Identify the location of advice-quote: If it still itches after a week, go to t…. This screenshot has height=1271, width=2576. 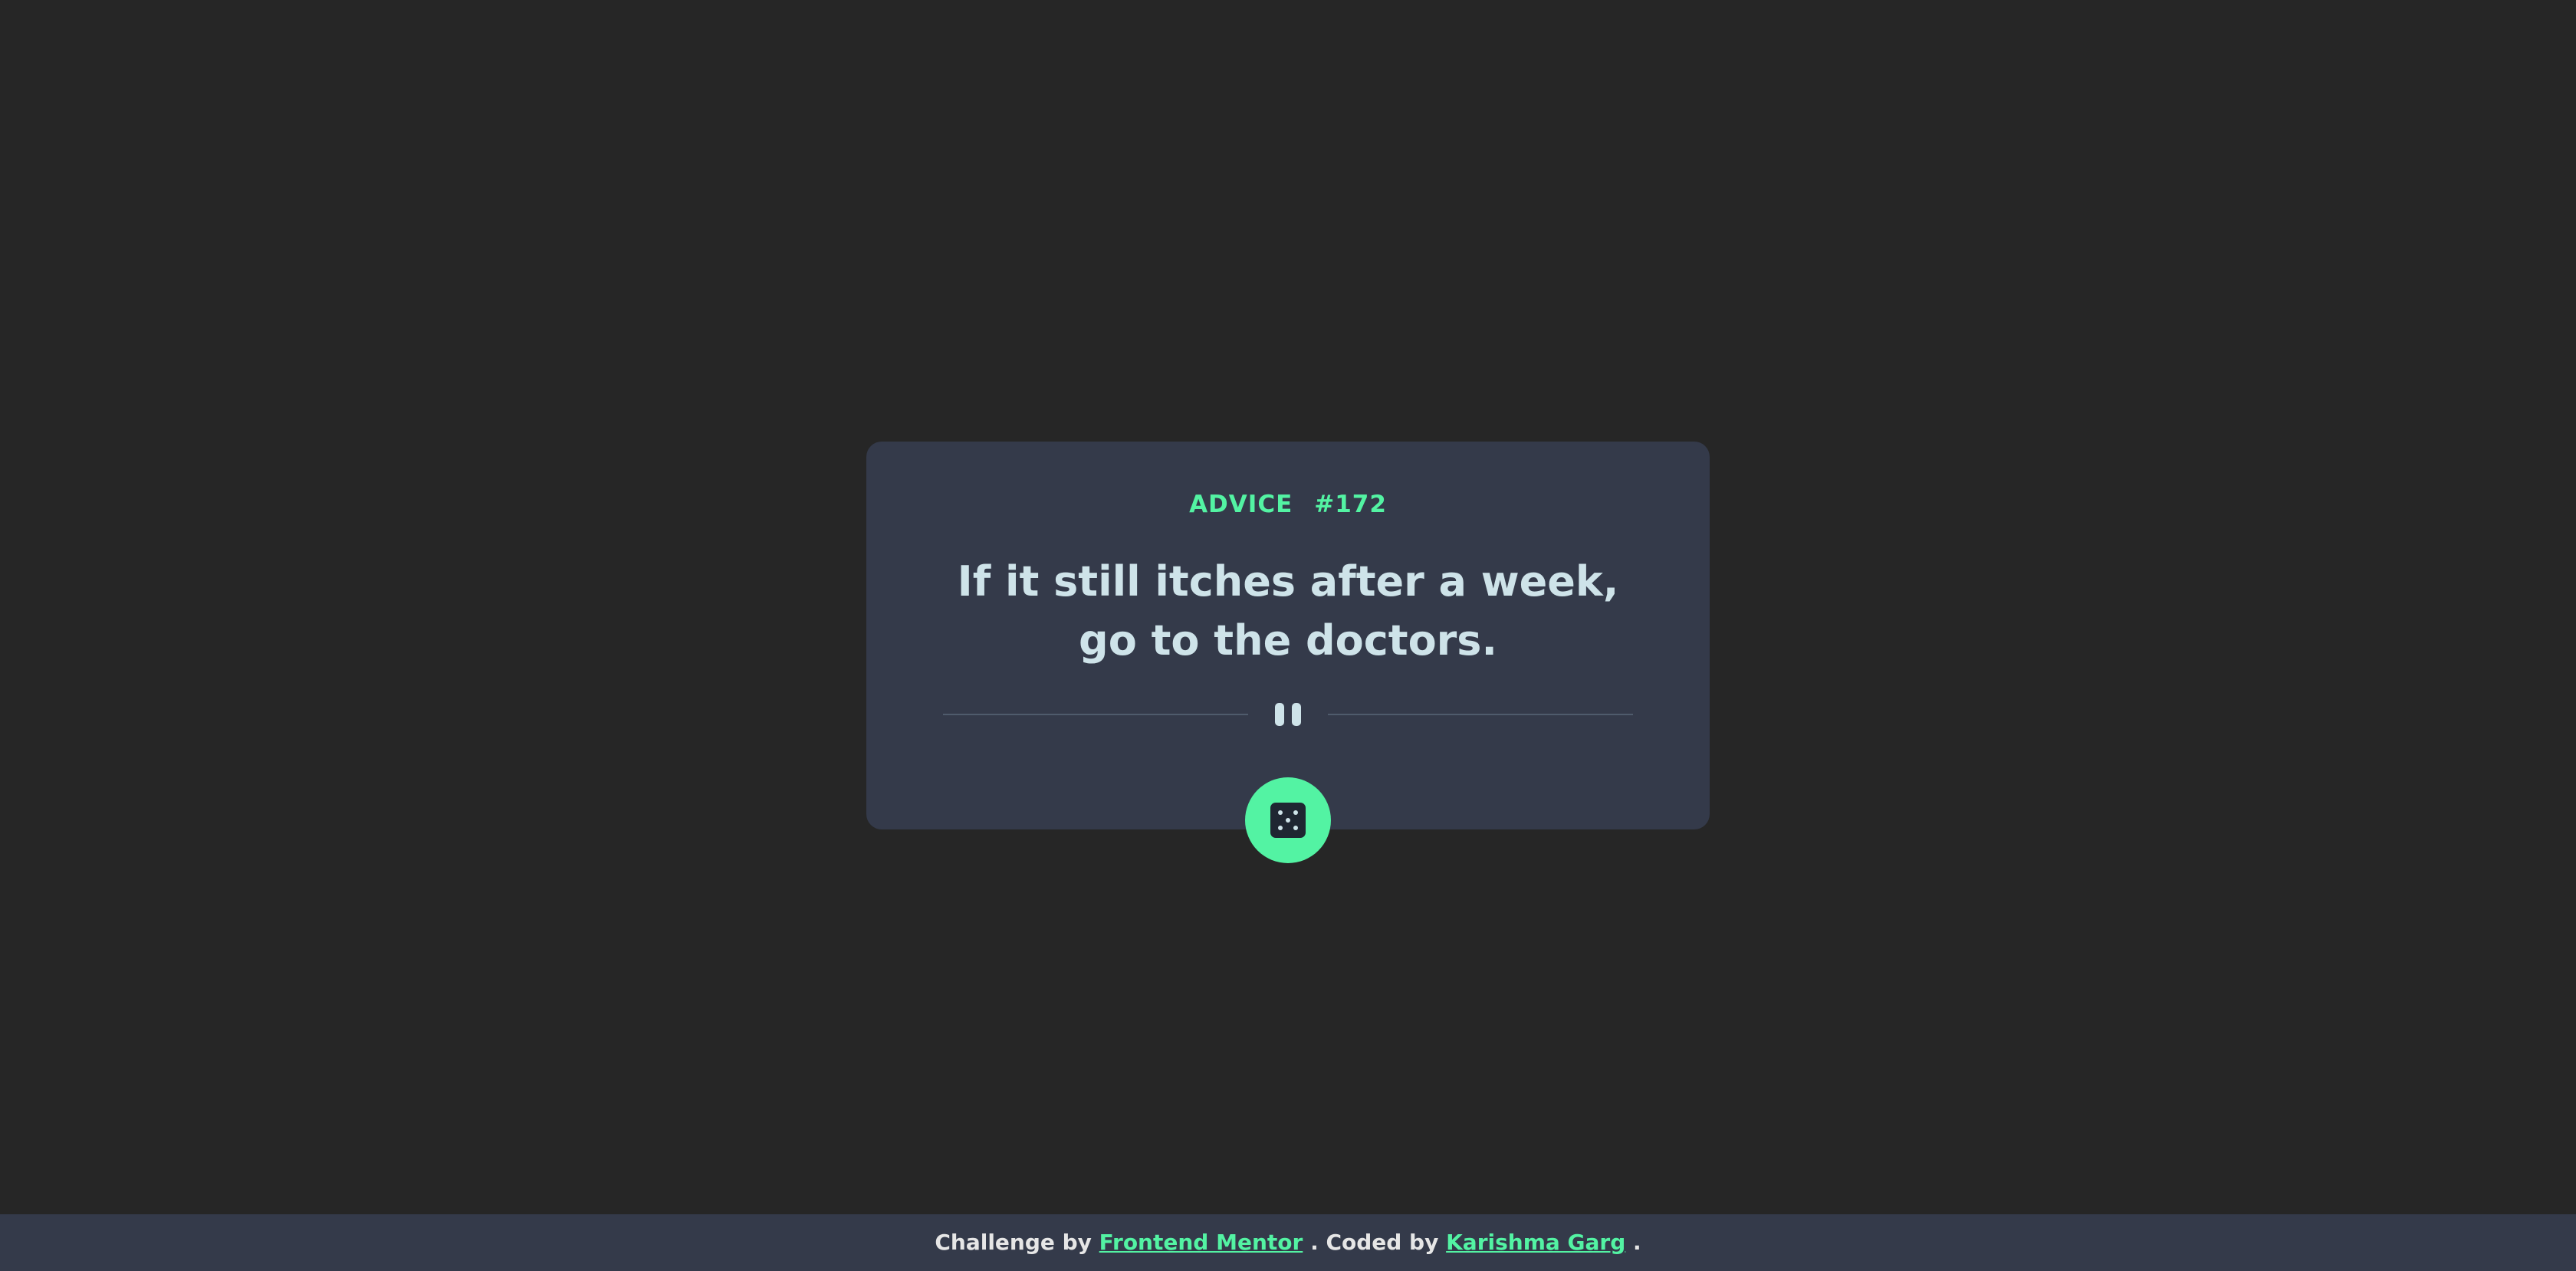
(1288, 611).